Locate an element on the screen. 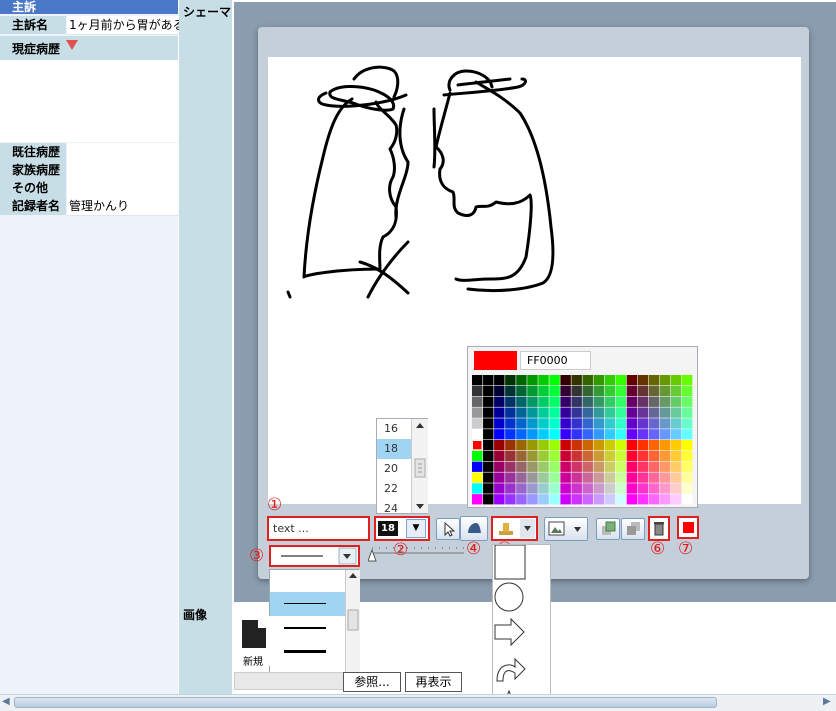 The image size is (836, 711). present-illness-field is located at coordinates (89, 101).